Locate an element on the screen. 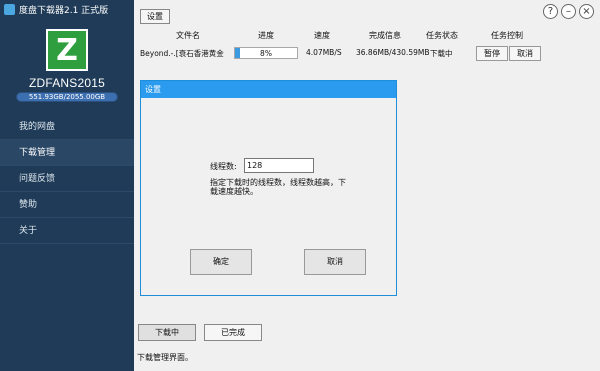  col-status: 任务状态 is located at coordinates (442, 35).